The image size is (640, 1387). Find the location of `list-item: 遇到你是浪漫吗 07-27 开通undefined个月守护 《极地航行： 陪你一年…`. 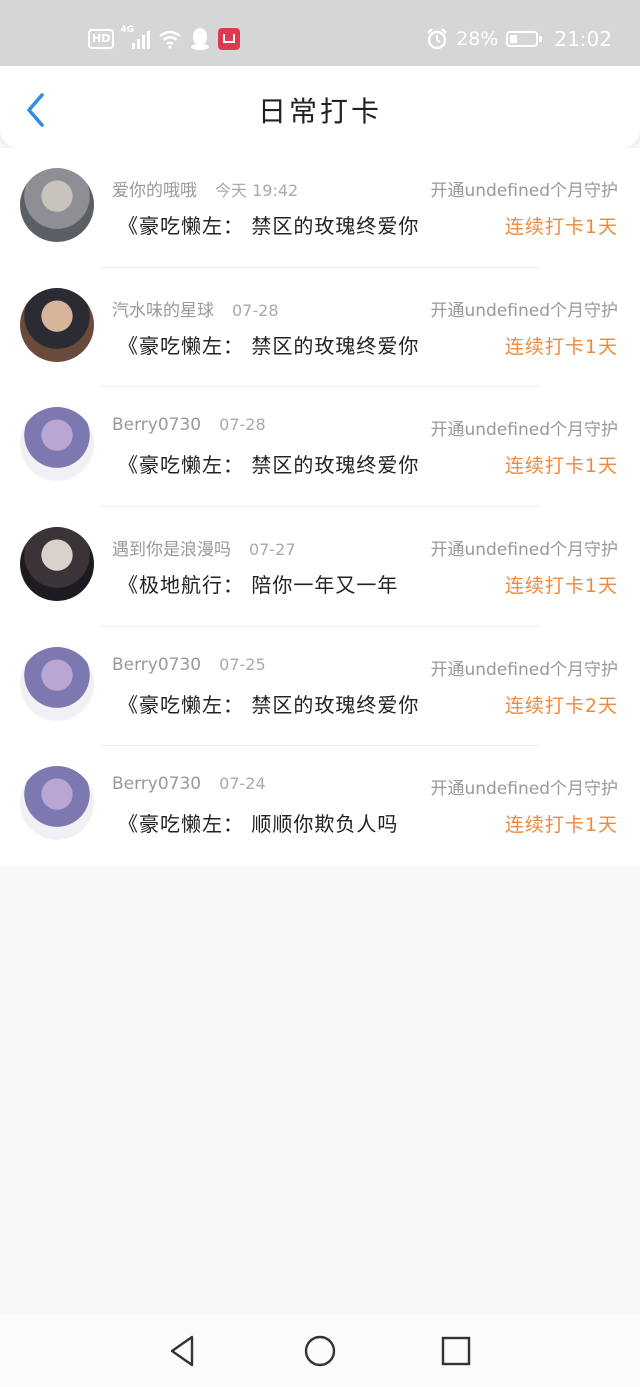

list-item: 遇到你是浪漫吗 07-27 开通undefined个月守护 《极地航行： 陪你一年… is located at coordinates (320, 567).